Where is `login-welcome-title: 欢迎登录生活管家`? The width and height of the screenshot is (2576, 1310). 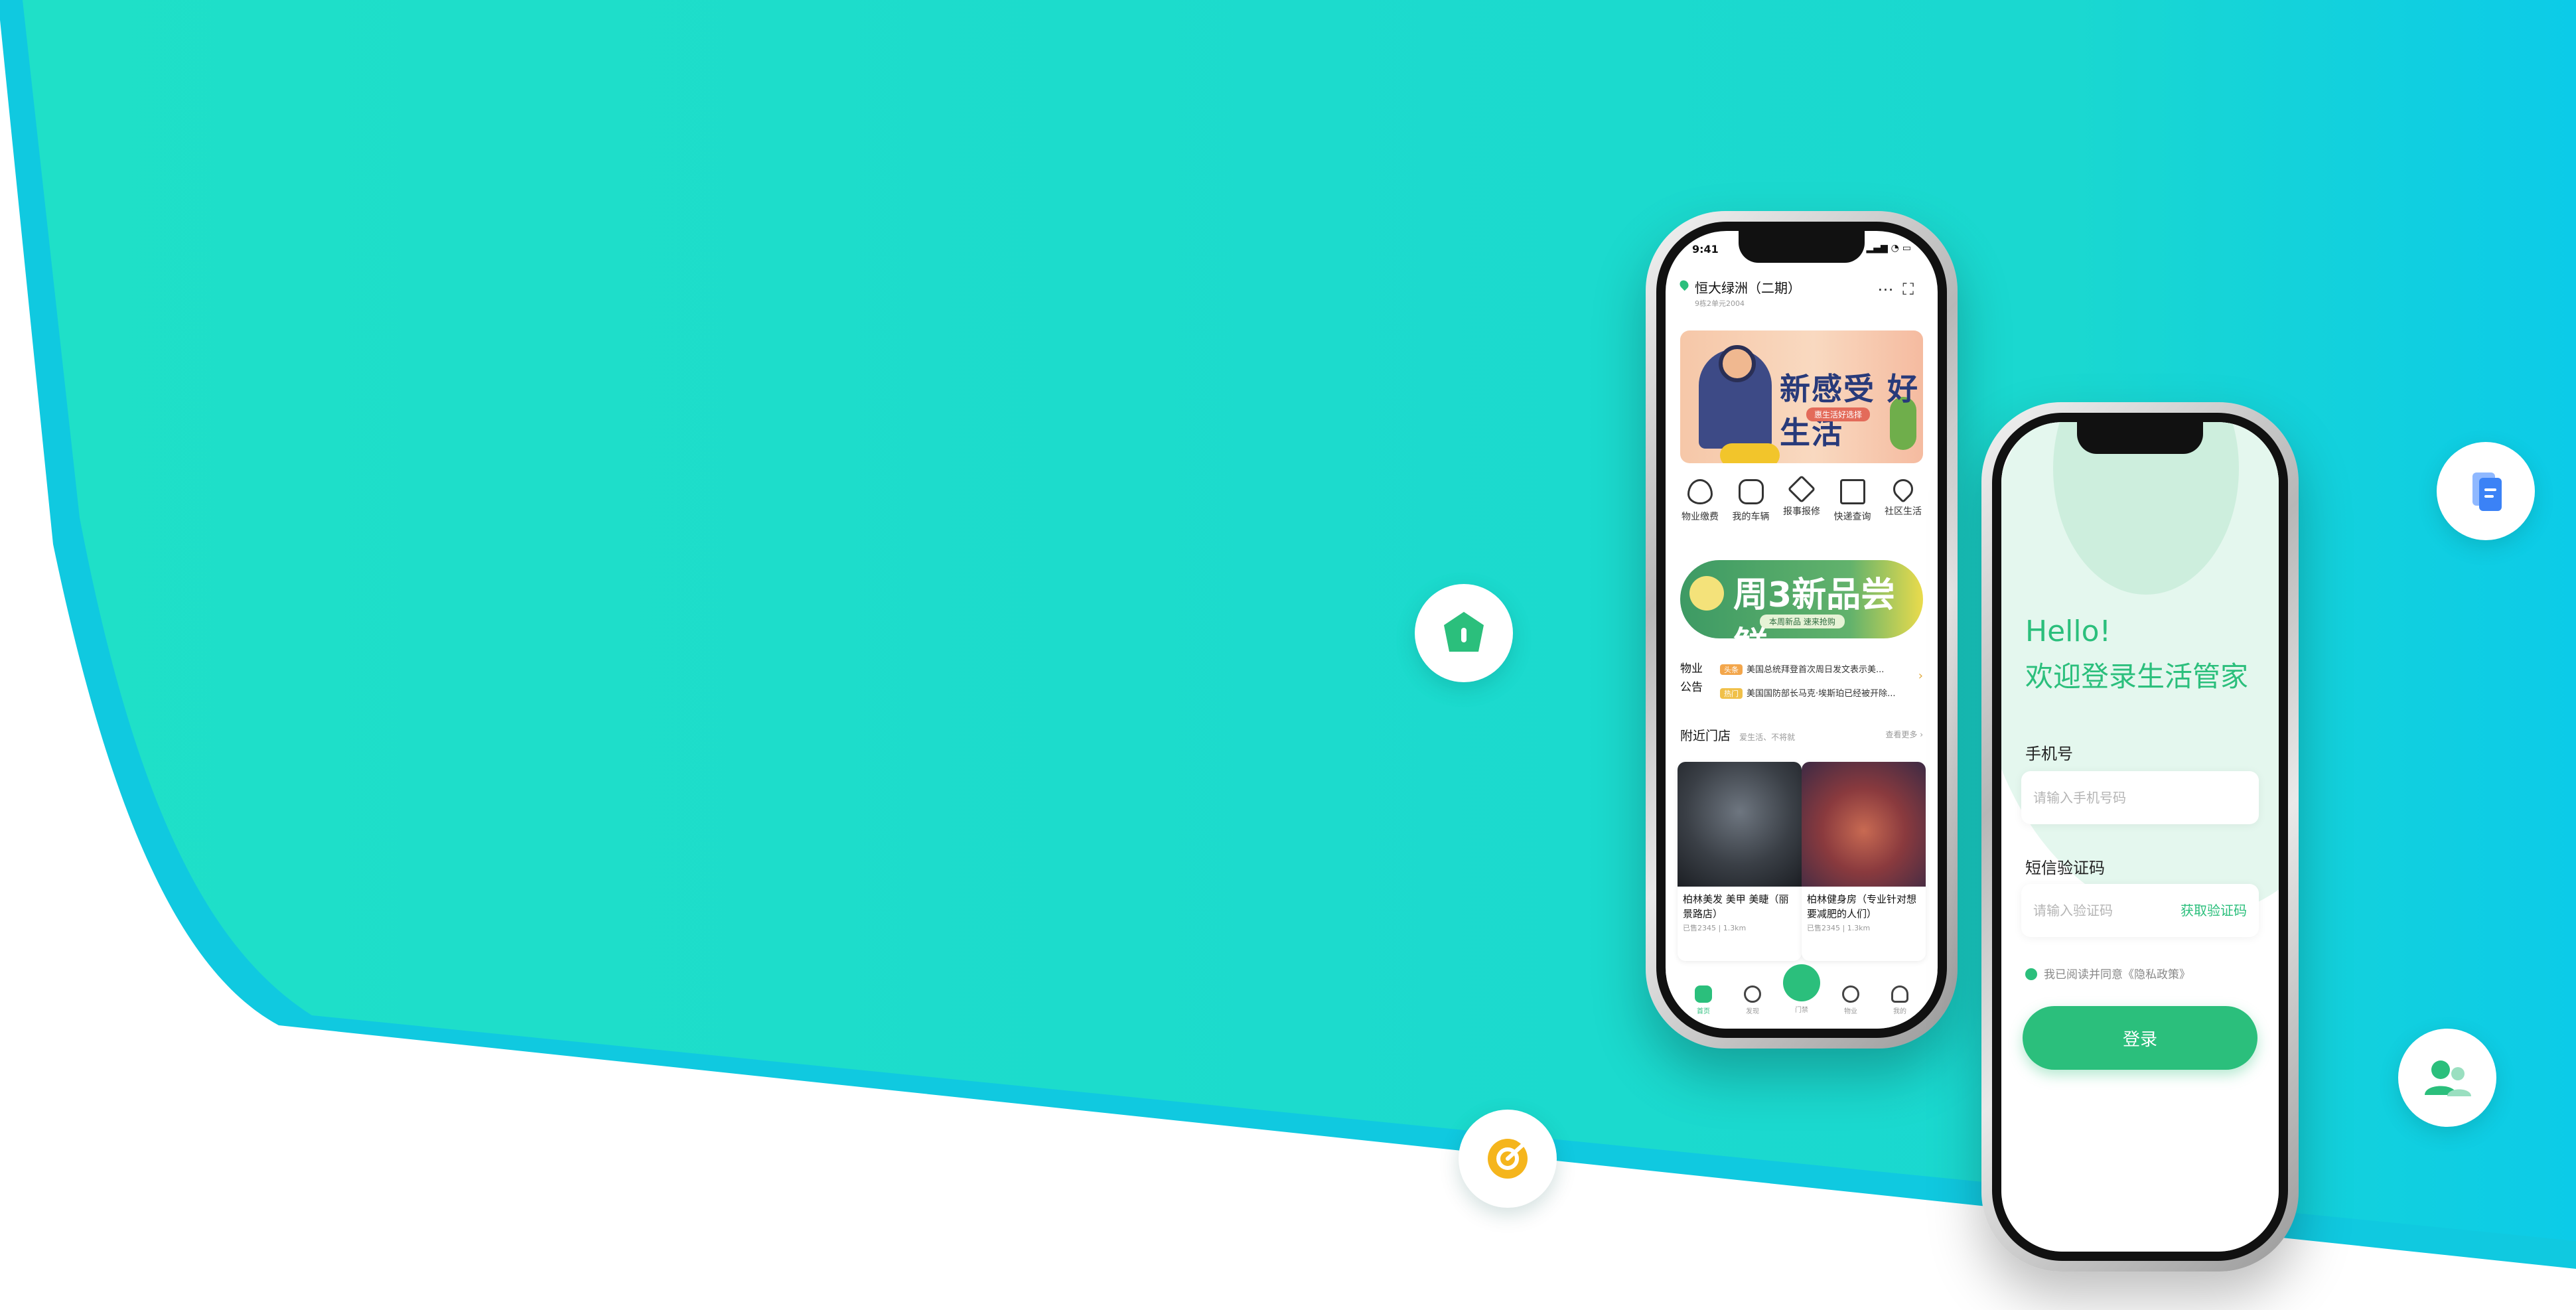 login-welcome-title: 欢迎登录生活管家 is located at coordinates (2137, 676).